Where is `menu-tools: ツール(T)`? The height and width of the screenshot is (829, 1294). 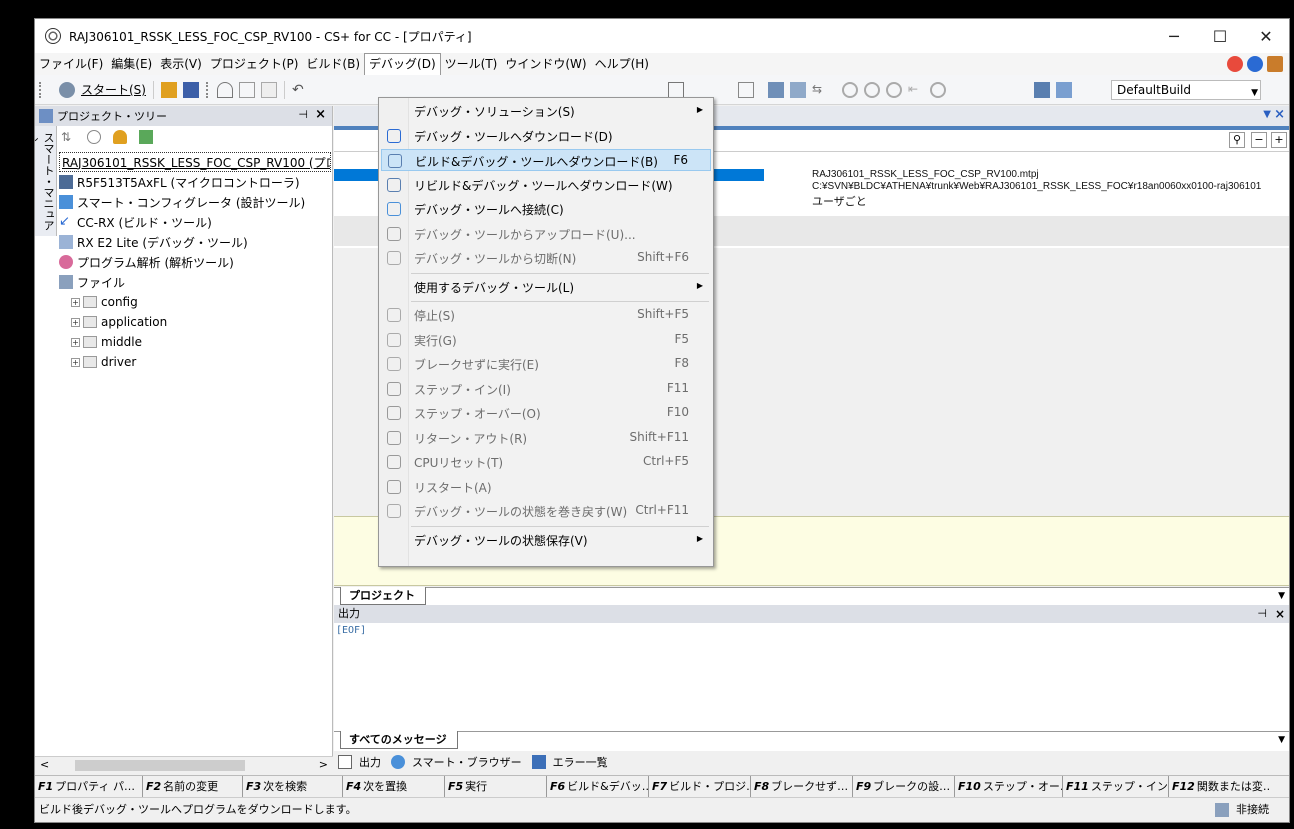 menu-tools: ツール(T) is located at coordinates (471, 64).